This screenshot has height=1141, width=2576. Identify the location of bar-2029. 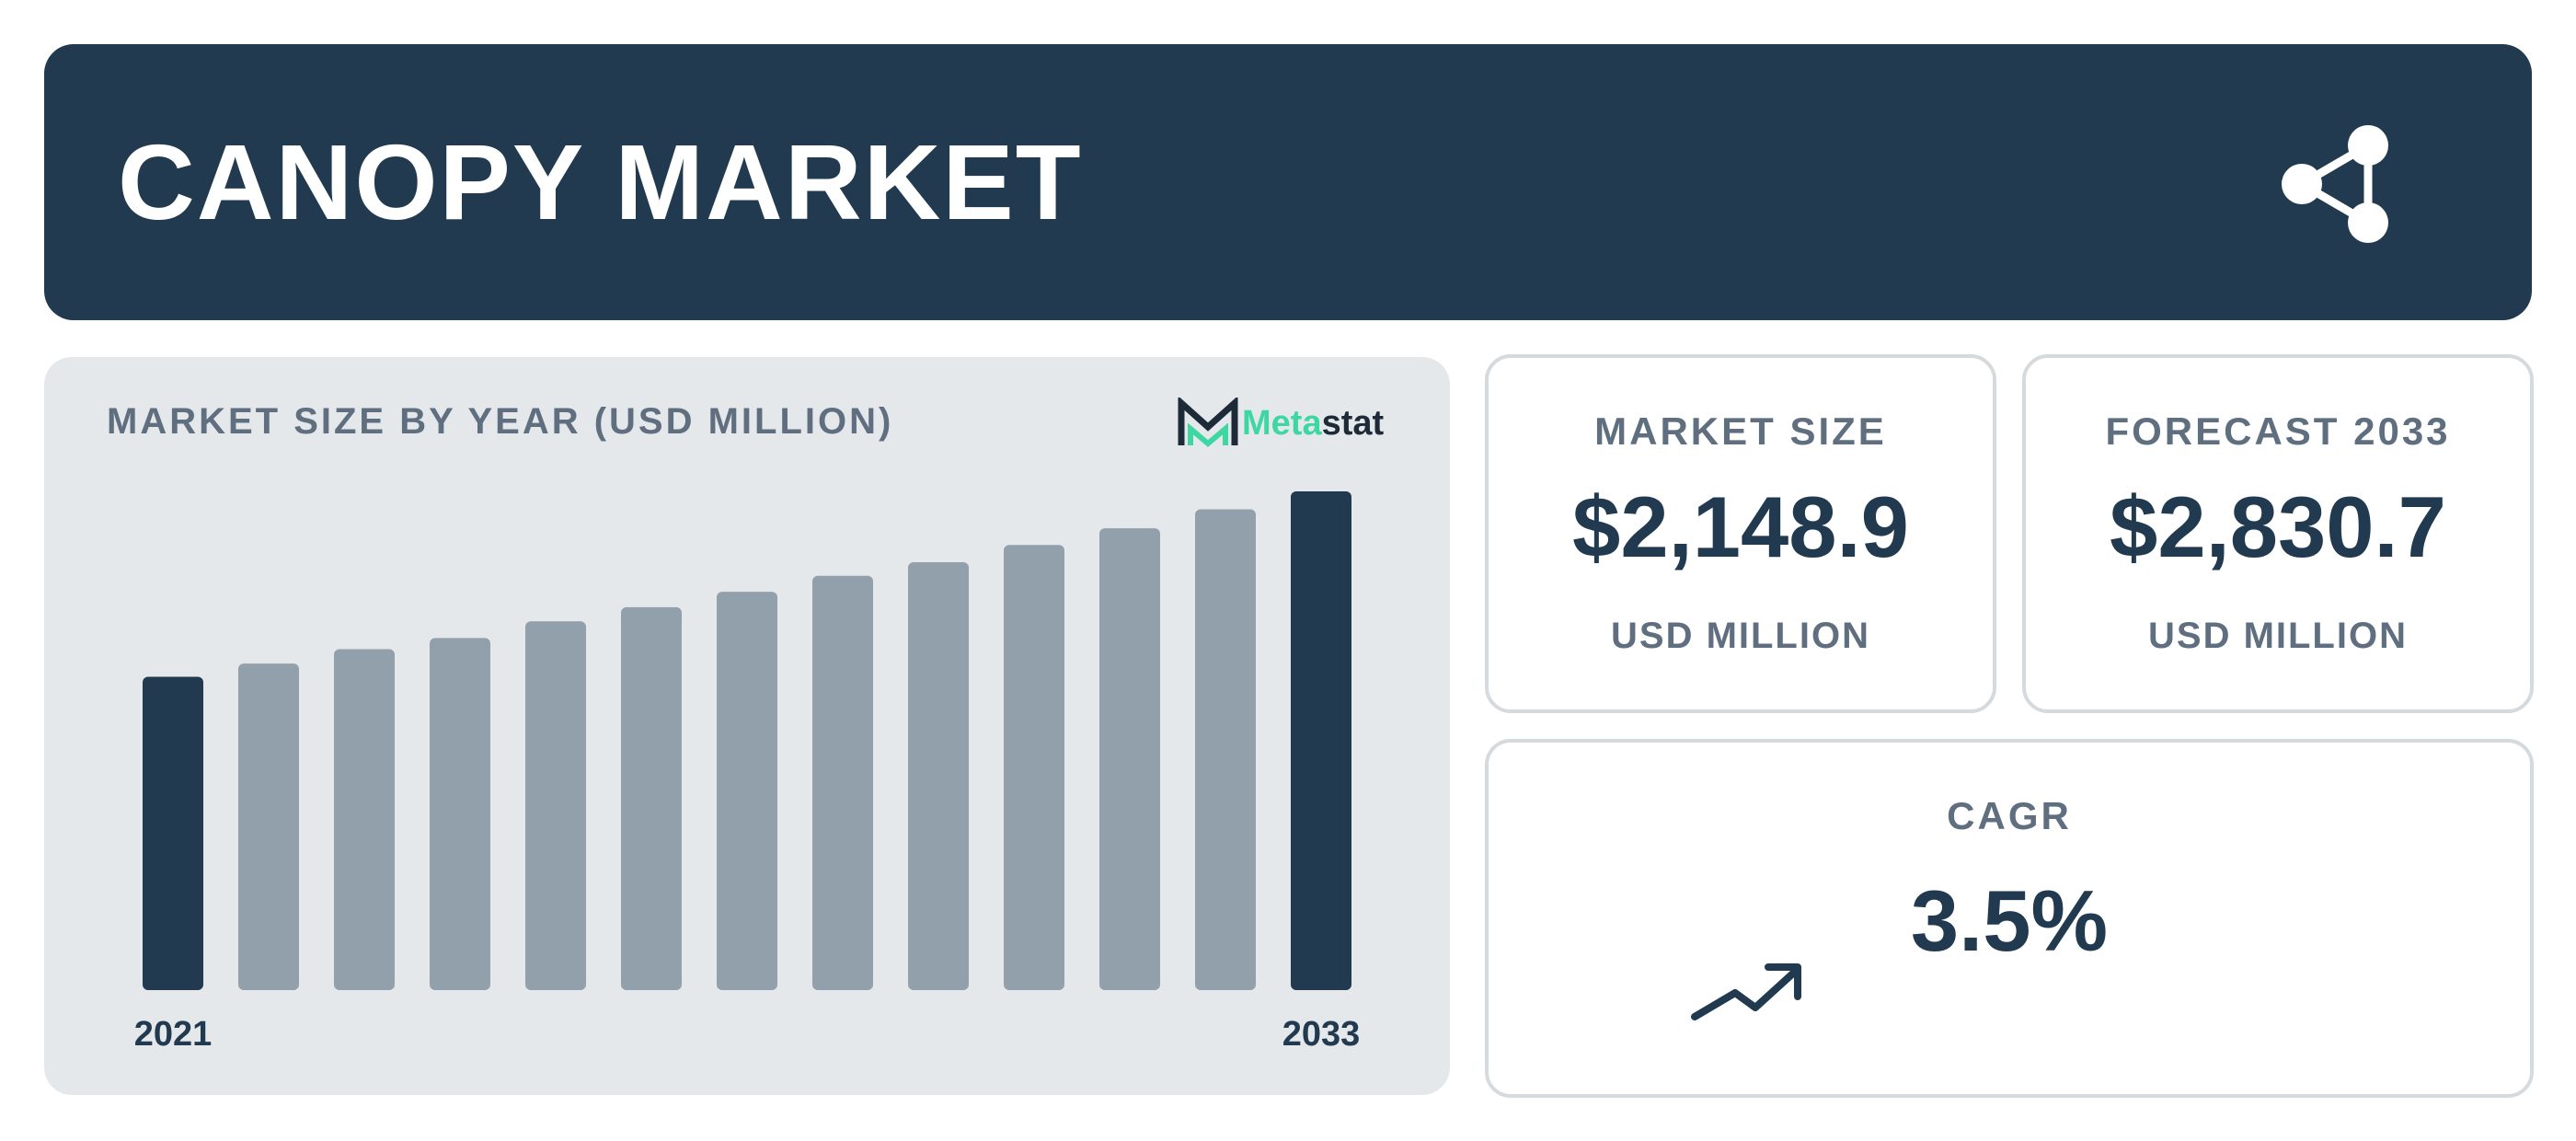
(938, 776).